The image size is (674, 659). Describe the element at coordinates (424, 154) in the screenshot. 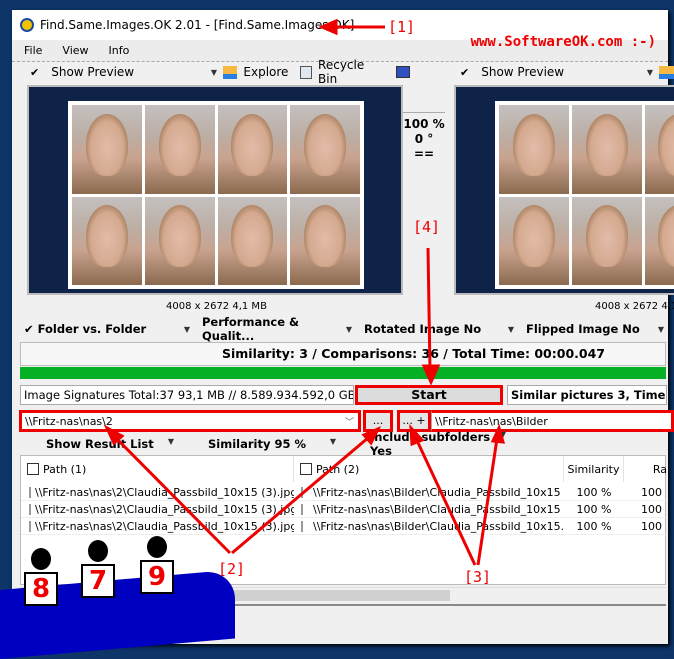

I see `compare-equal: ==` at that location.